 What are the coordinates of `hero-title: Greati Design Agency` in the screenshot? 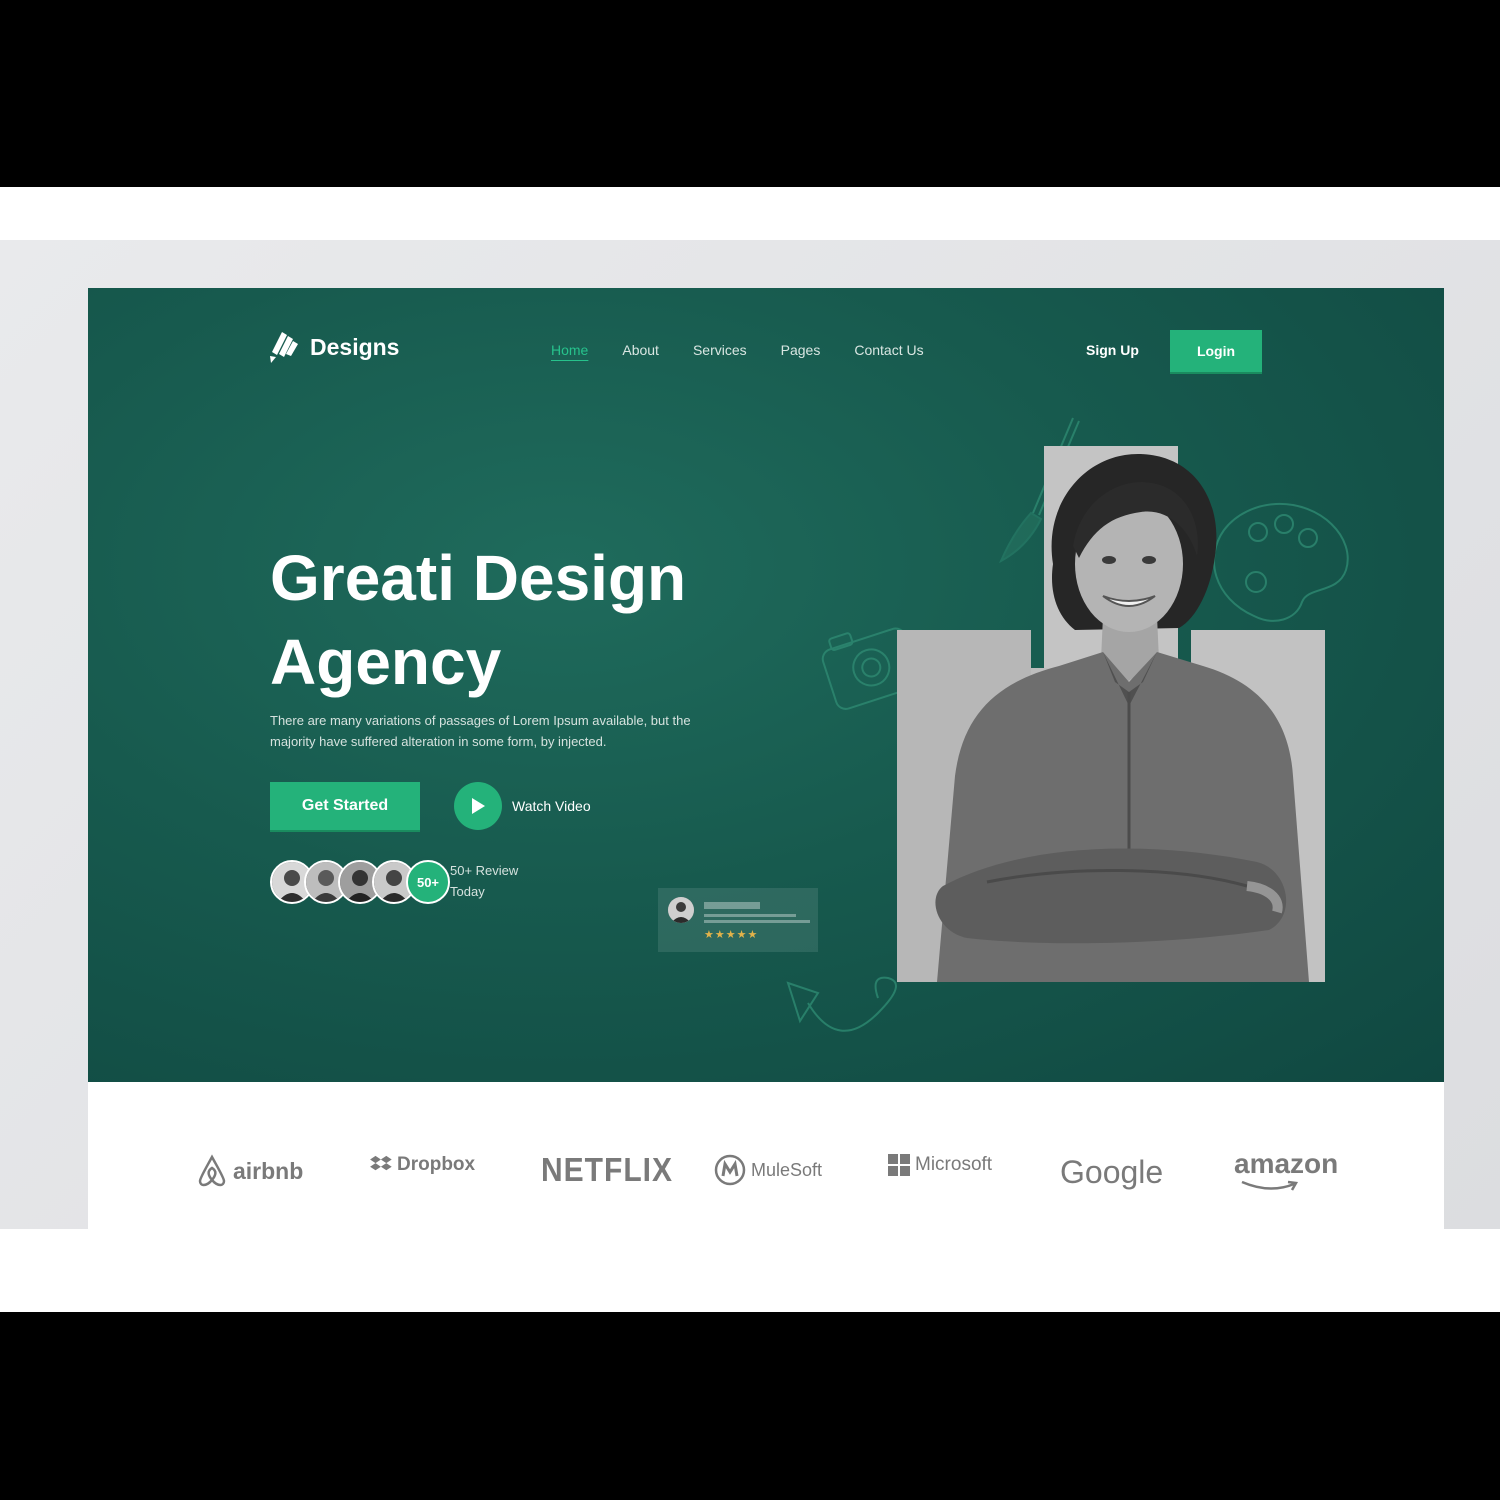 It's located at (530, 620).